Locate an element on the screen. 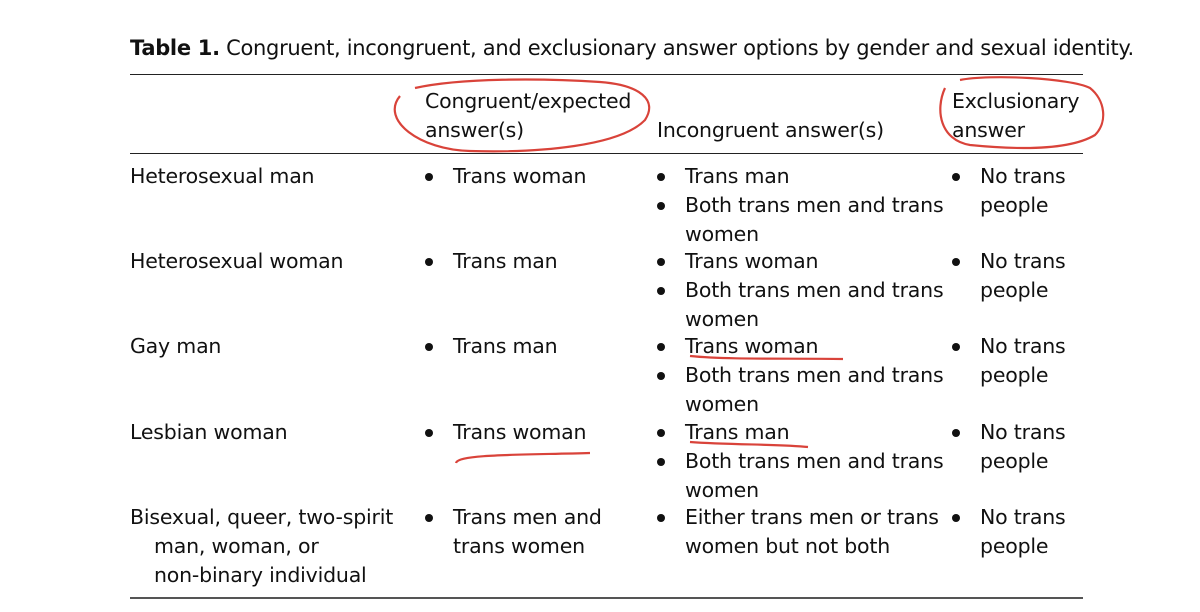 The image size is (1200, 612). identity-line: Heterosexual man is located at coordinates (222, 176).